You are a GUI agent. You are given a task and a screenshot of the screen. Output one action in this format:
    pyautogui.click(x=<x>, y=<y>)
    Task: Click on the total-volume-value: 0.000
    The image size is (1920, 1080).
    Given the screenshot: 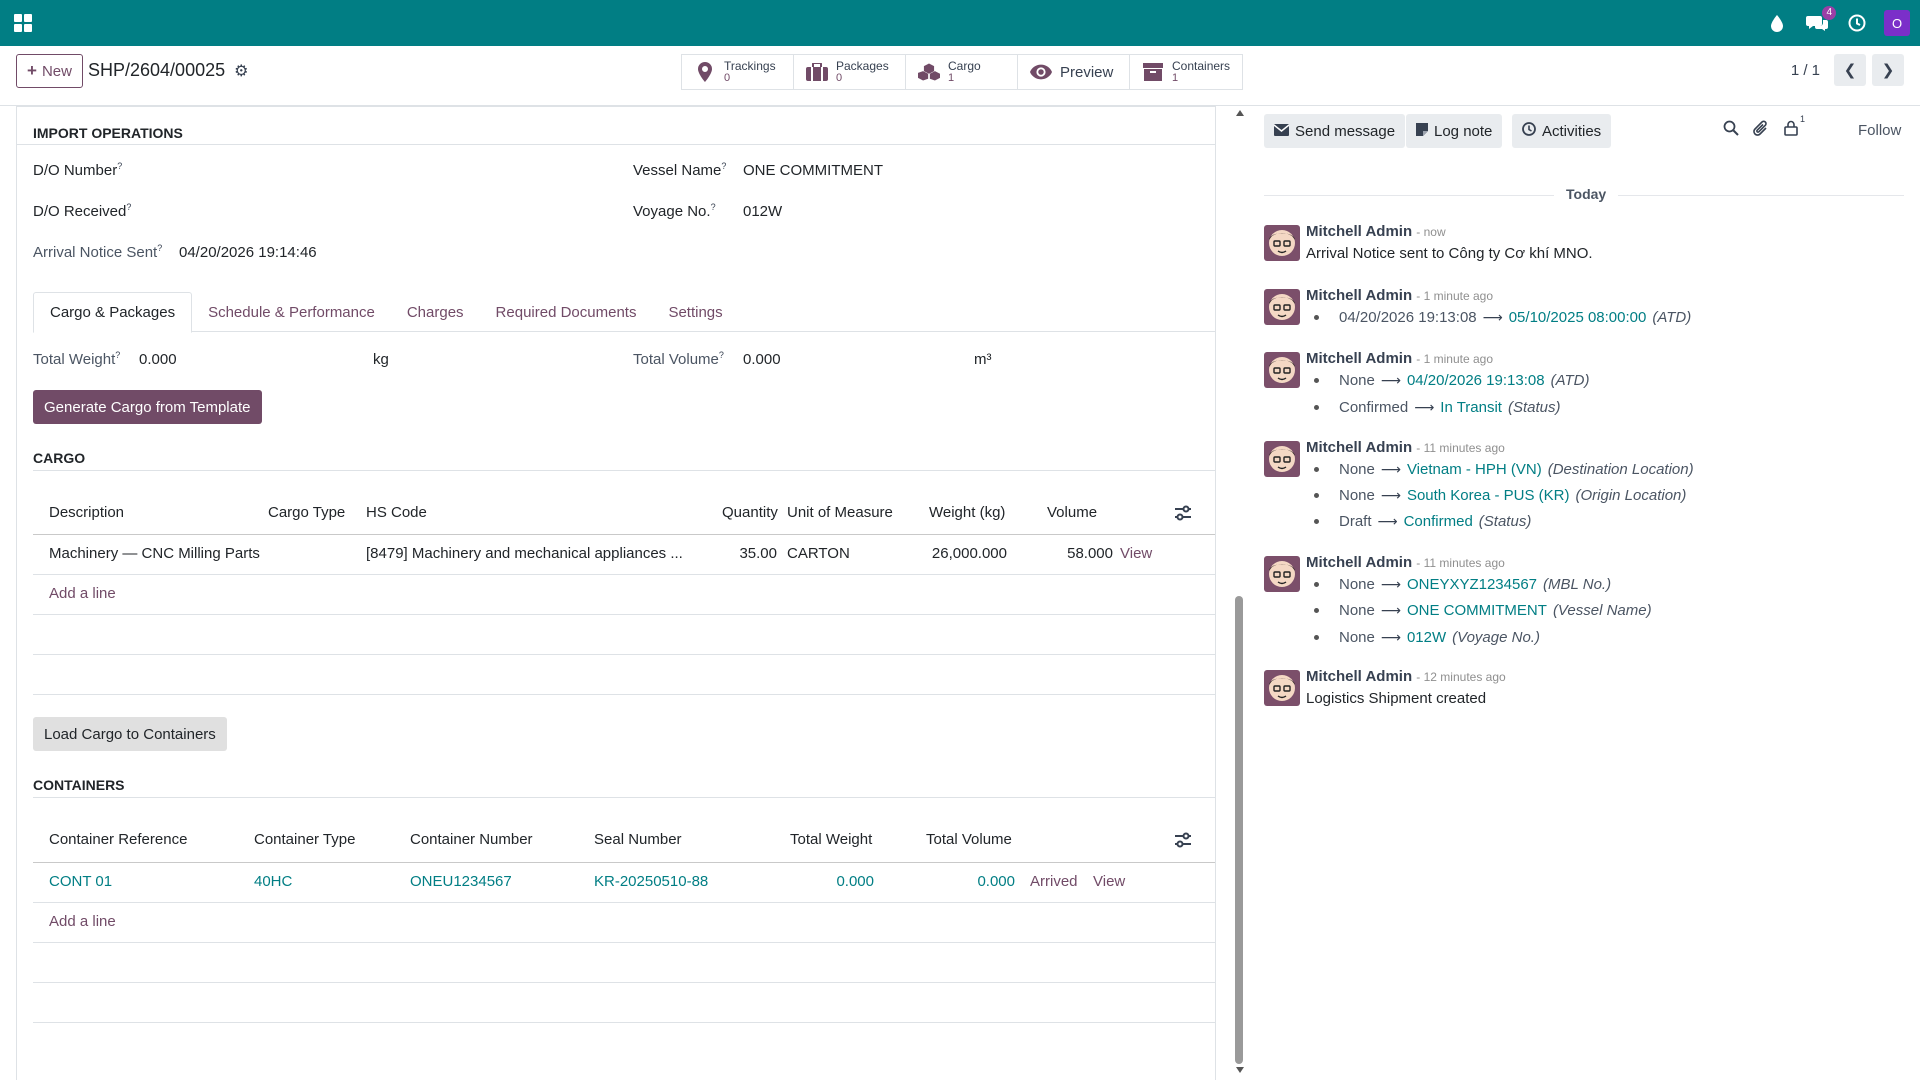 What is the action you would take?
    pyautogui.click(x=762, y=359)
    